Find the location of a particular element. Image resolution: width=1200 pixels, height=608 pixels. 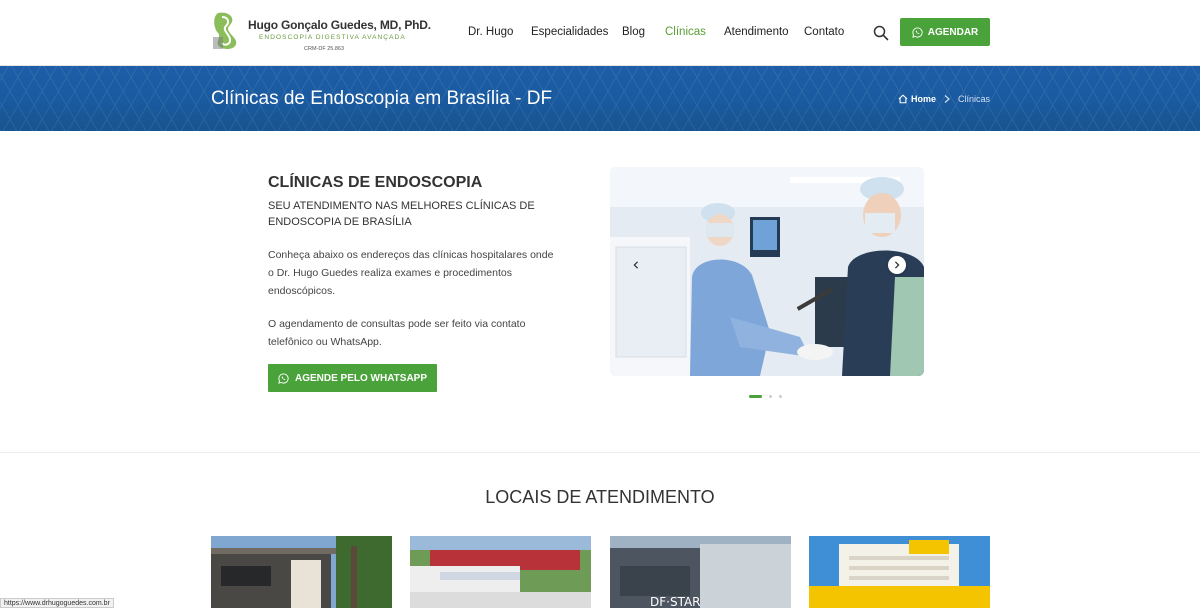

breadcrumb-current: Clínicas is located at coordinates (973, 99).